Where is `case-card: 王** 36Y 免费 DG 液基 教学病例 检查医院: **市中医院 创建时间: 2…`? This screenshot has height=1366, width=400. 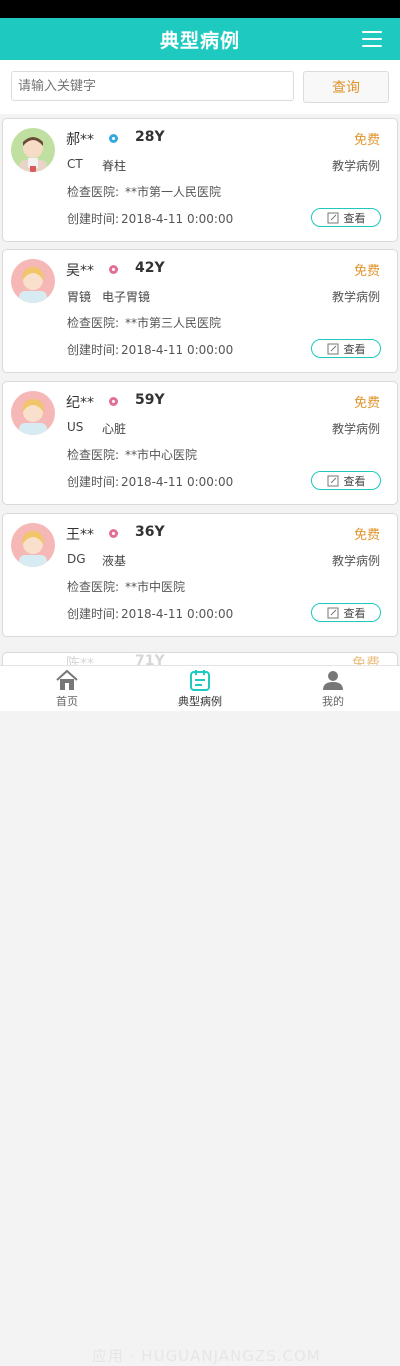
case-card: 王** 36Y 免费 DG 液基 教学病例 检查医院: **市中医院 创建时间: 2… is located at coordinates (200, 575).